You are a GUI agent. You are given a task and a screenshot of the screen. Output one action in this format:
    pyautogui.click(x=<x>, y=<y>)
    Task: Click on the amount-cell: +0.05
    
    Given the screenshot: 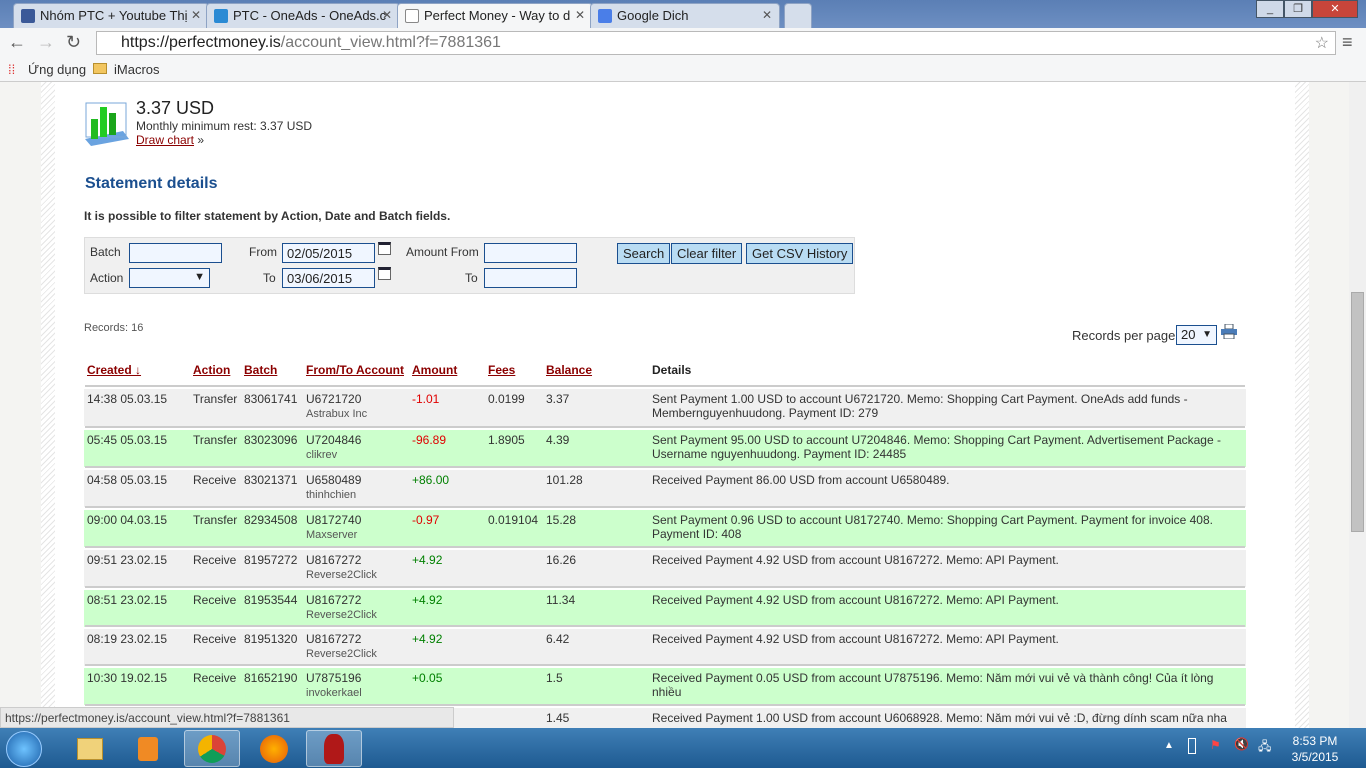 What is the action you would take?
    pyautogui.click(x=427, y=678)
    